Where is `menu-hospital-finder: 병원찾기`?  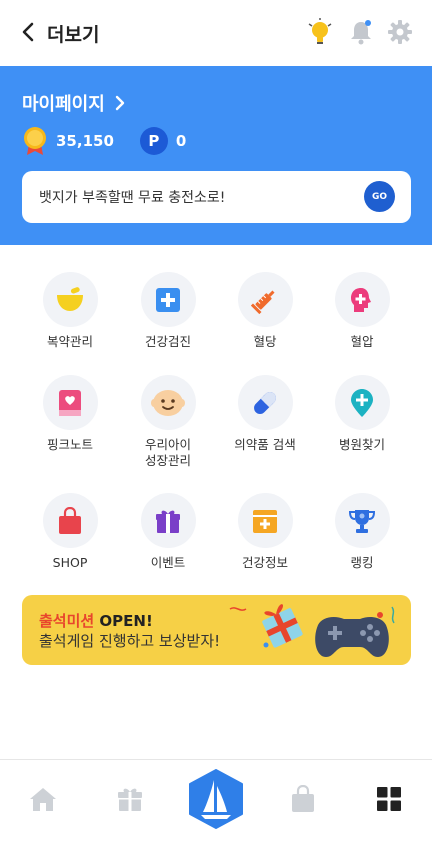 menu-hospital-finder: 병원찾기 is located at coordinates (362, 414).